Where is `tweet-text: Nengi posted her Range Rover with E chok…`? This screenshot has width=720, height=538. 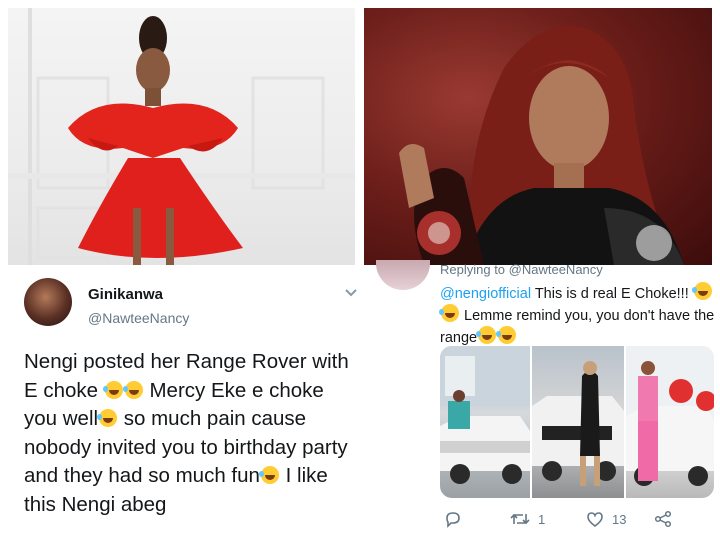
tweet-text: Nengi posted her Range Rover with E chok… is located at coordinates (191, 433).